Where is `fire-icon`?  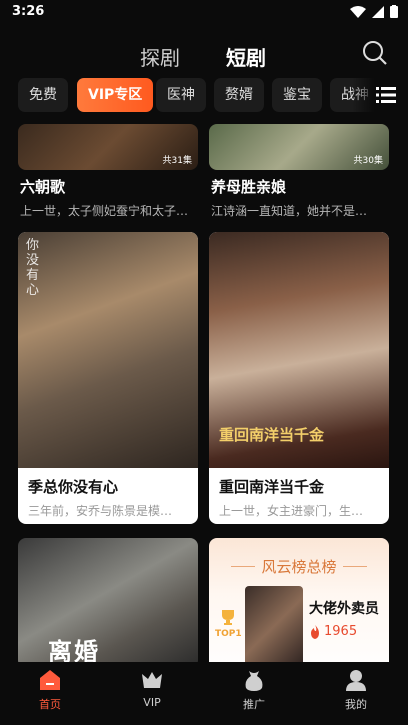 fire-icon is located at coordinates (315, 631).